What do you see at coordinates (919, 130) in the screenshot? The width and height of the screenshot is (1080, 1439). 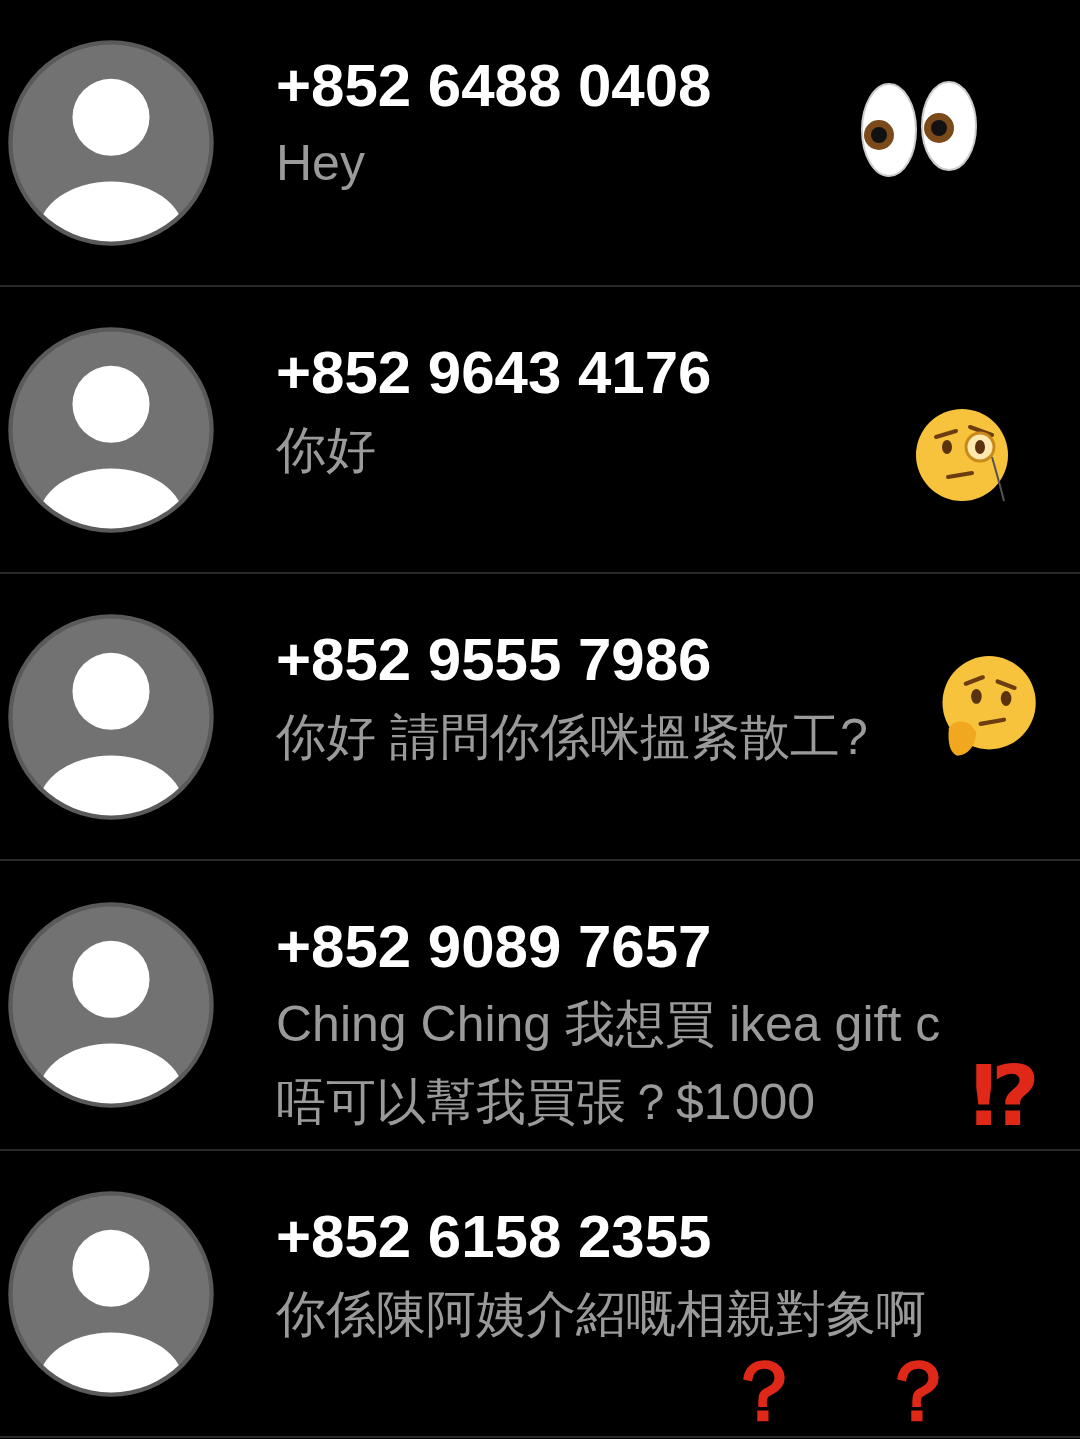 I see `eyes-icon` at bounding box center [919, 130].